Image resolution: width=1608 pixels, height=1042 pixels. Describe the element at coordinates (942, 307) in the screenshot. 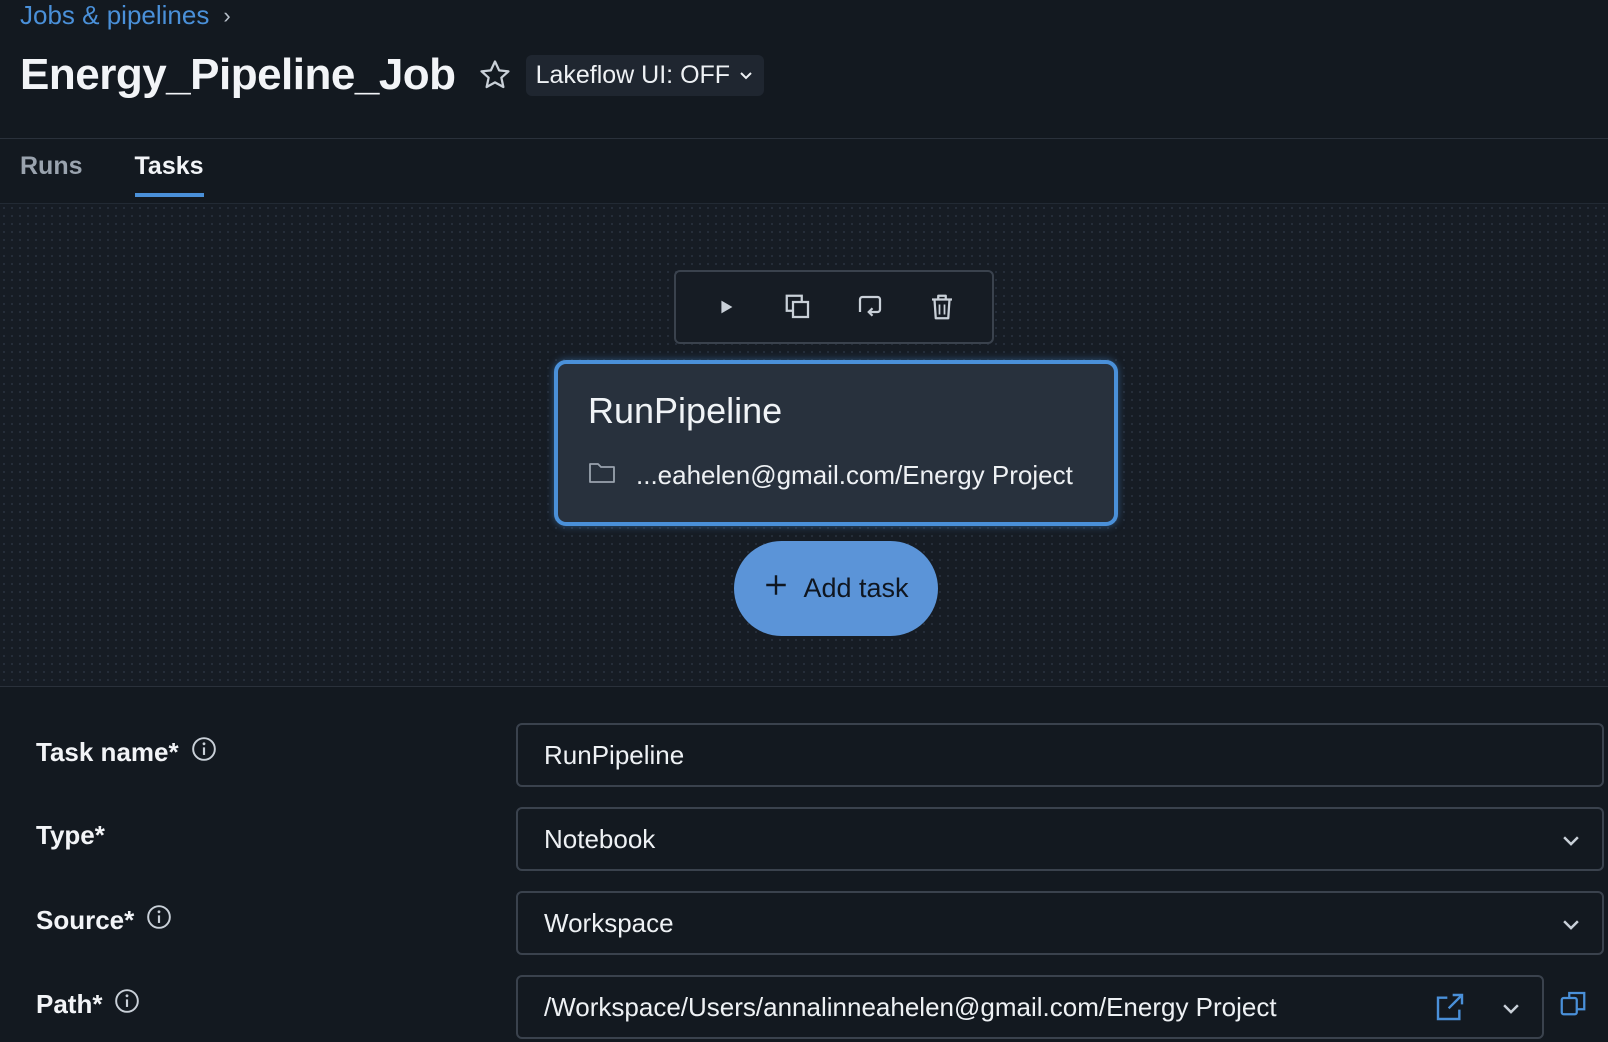

I see `trash-icon` at that location.